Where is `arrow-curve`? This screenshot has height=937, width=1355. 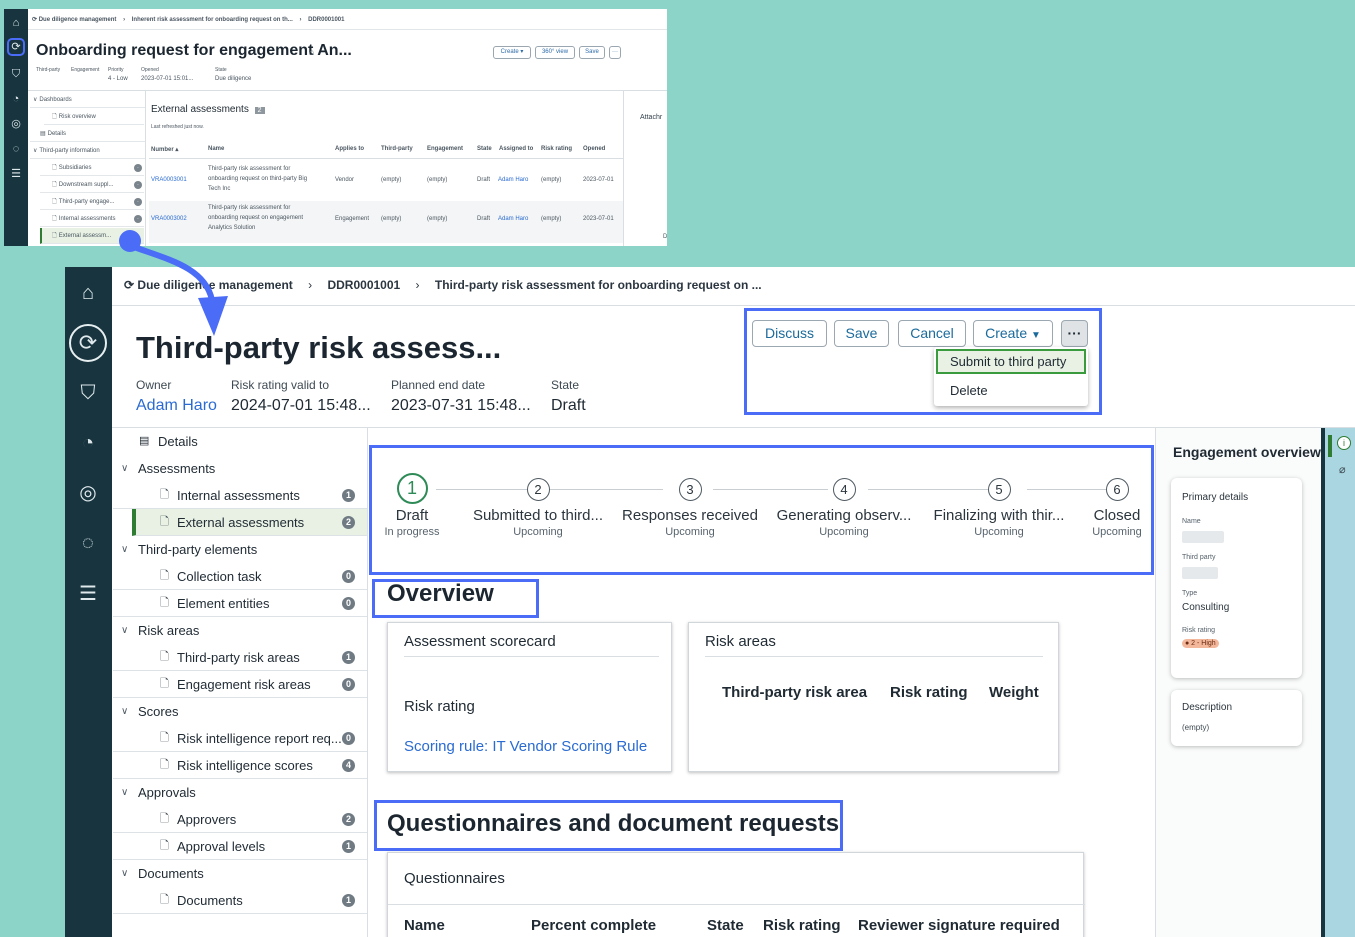
arrow-curve is located at coordinates (173, 273).